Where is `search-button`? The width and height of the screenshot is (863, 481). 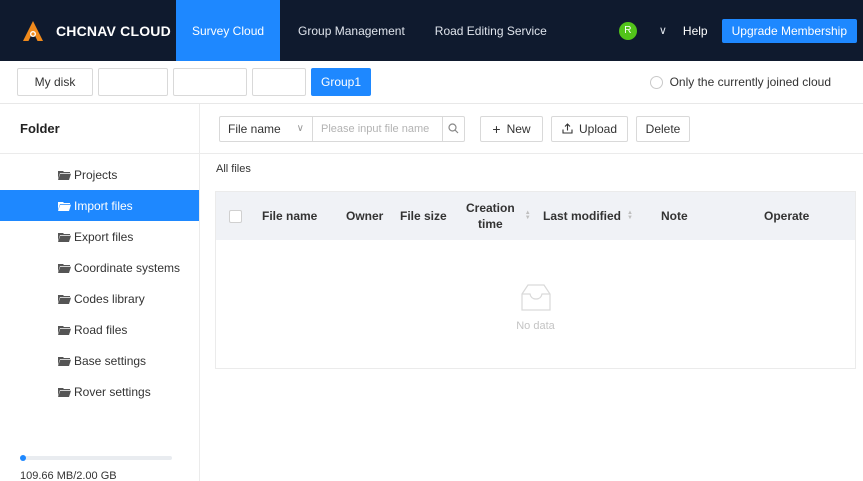
search-button is located at coordinates (453, 128).